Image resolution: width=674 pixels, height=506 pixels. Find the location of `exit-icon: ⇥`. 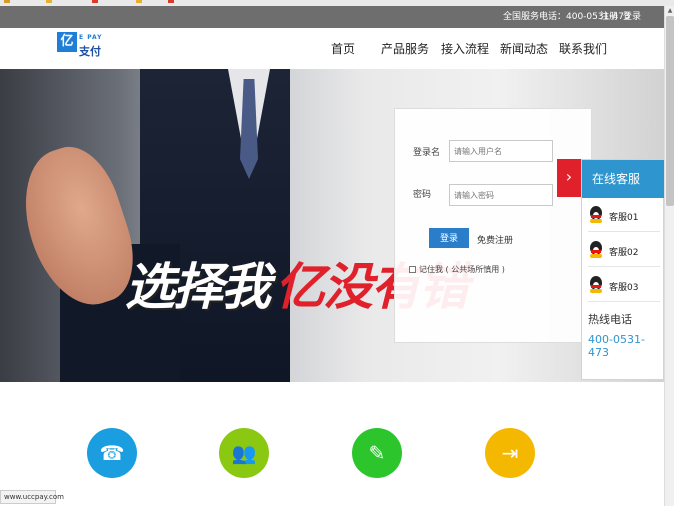

exit-icon: ⇥ is located at coordinates (510, 453).